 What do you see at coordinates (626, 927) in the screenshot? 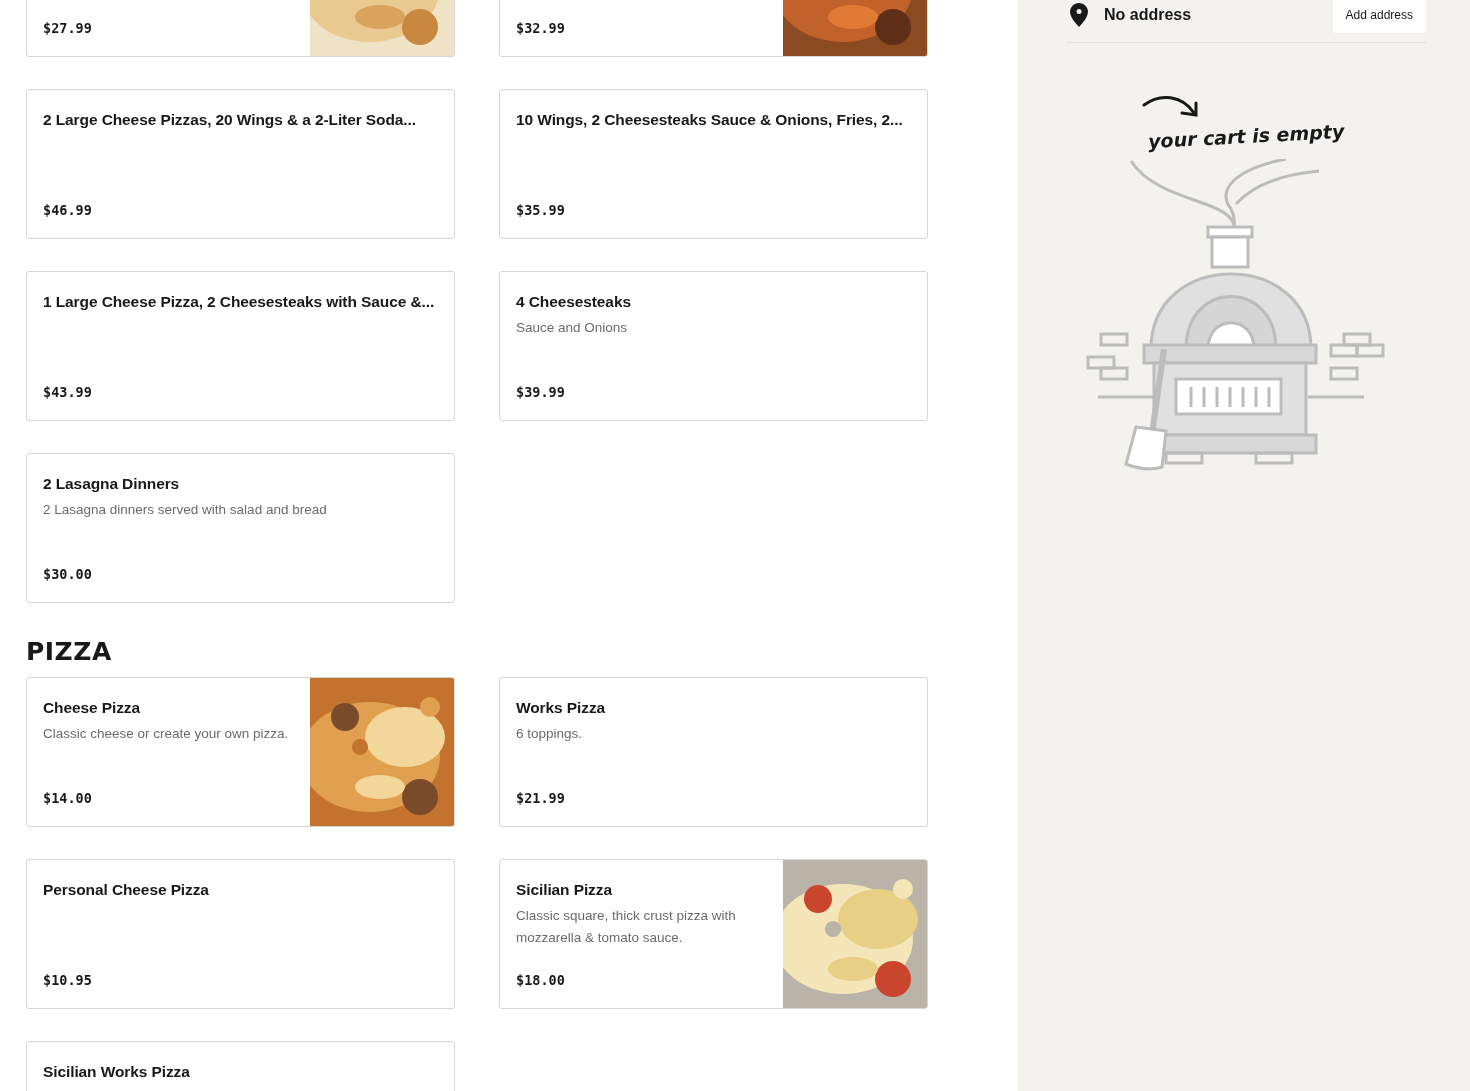
I see `item-description: Classic square, thick crust pizza with mozzarella & tomato sauce.` at bounding box center [626, 927].